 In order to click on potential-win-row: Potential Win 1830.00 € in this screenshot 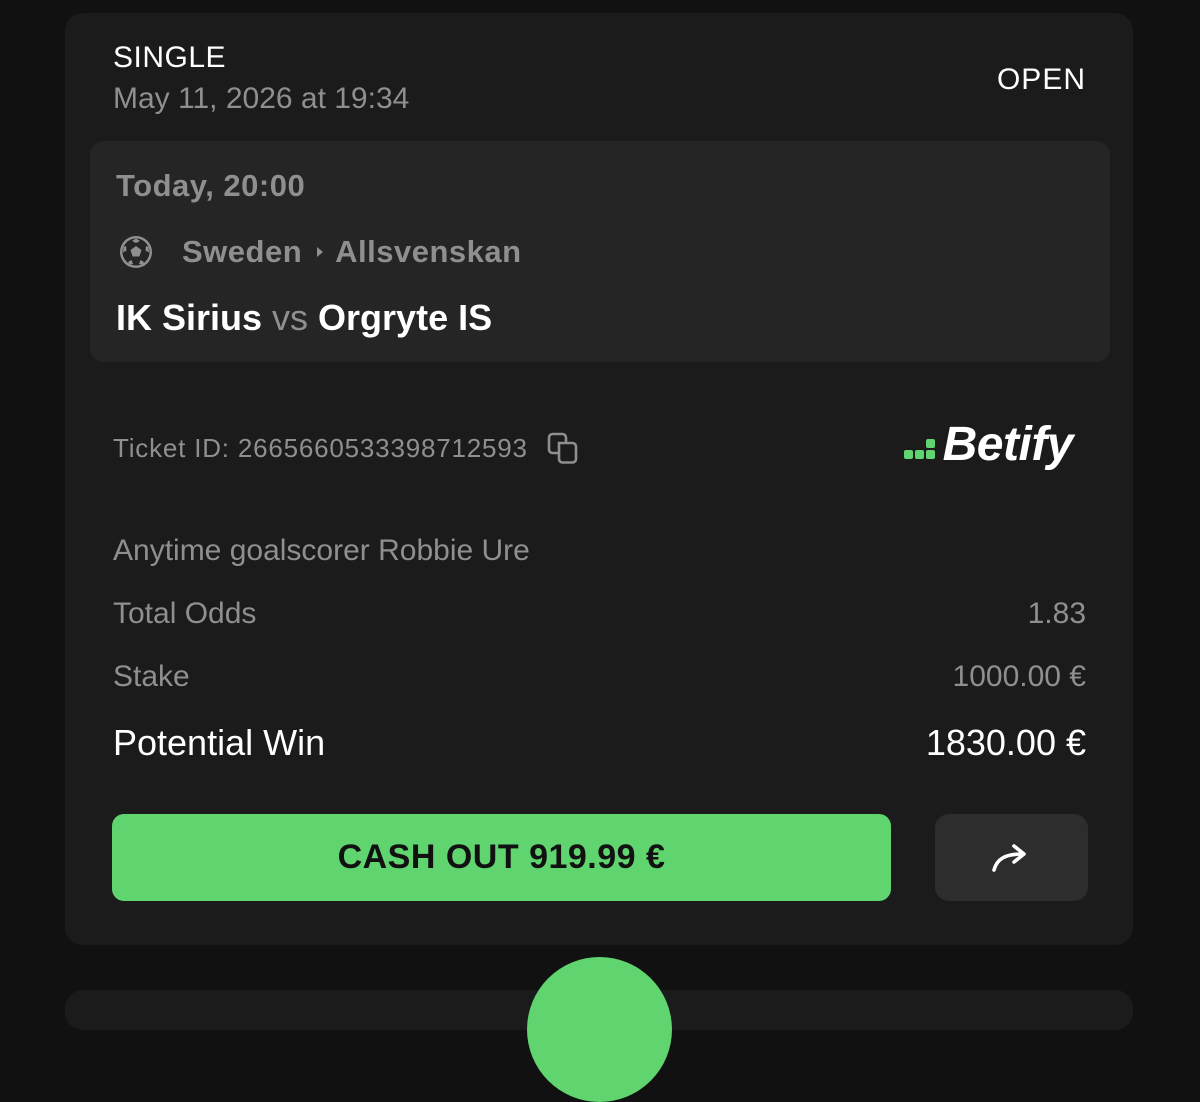, I will do `click(599, 743)`.